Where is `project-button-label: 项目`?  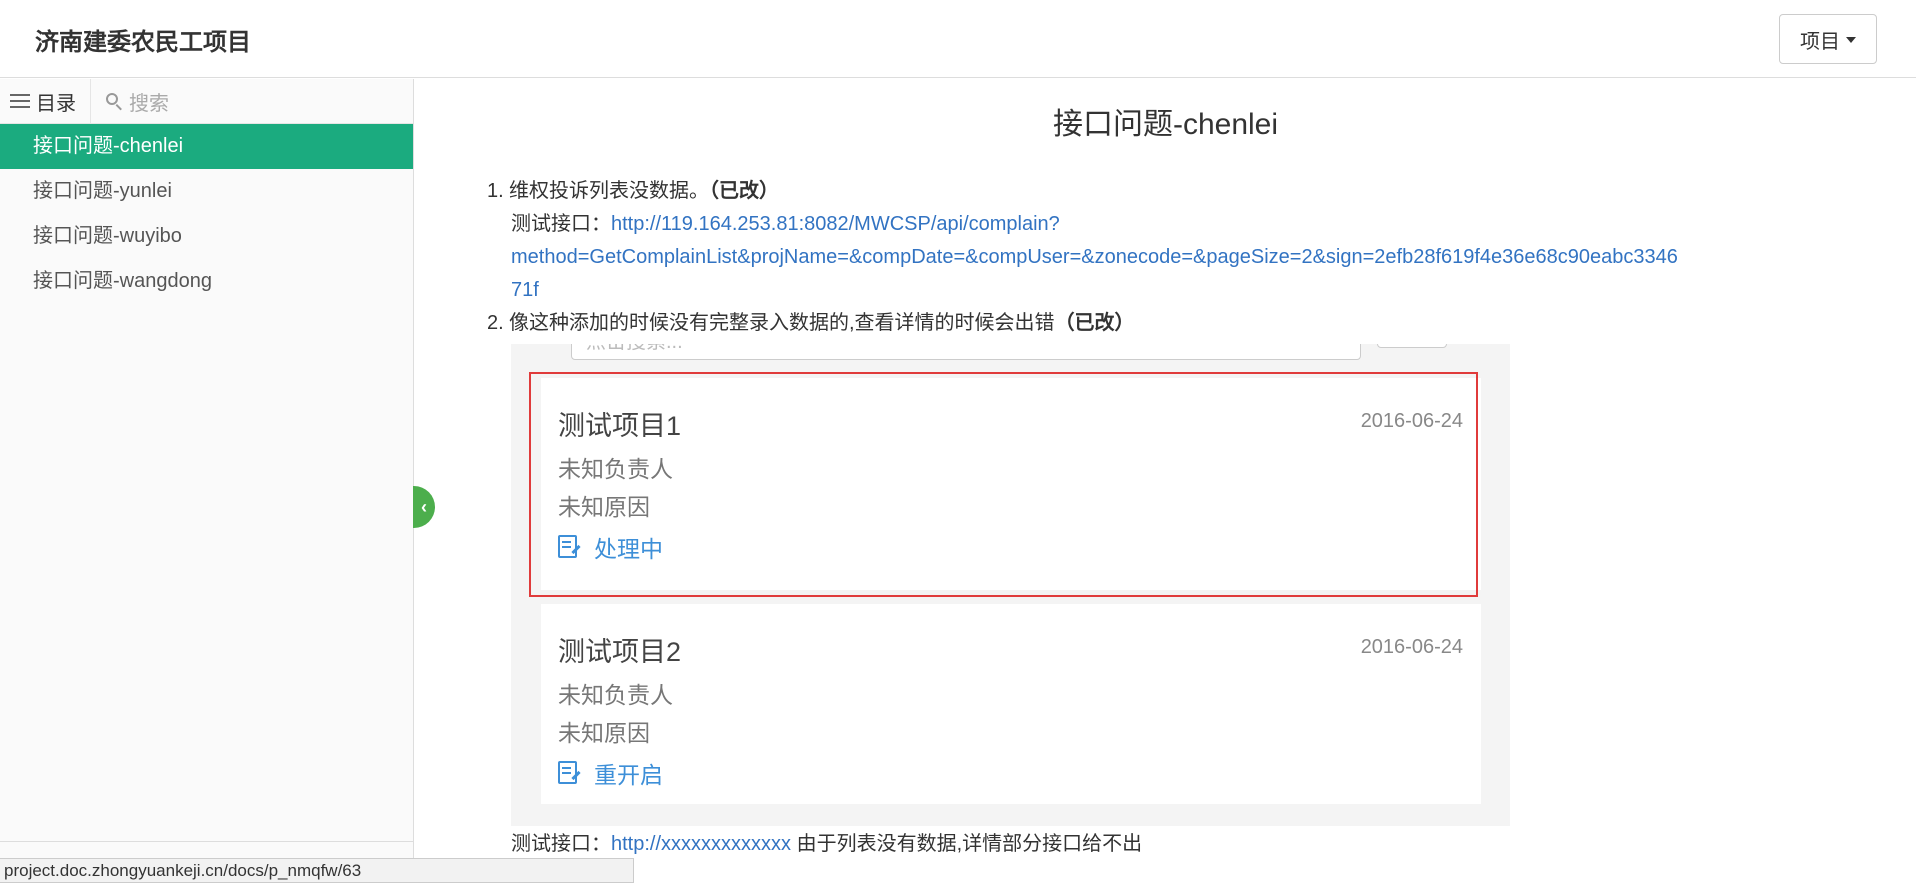 project-button-label: 项目 is located at coordinates (1820, 41).